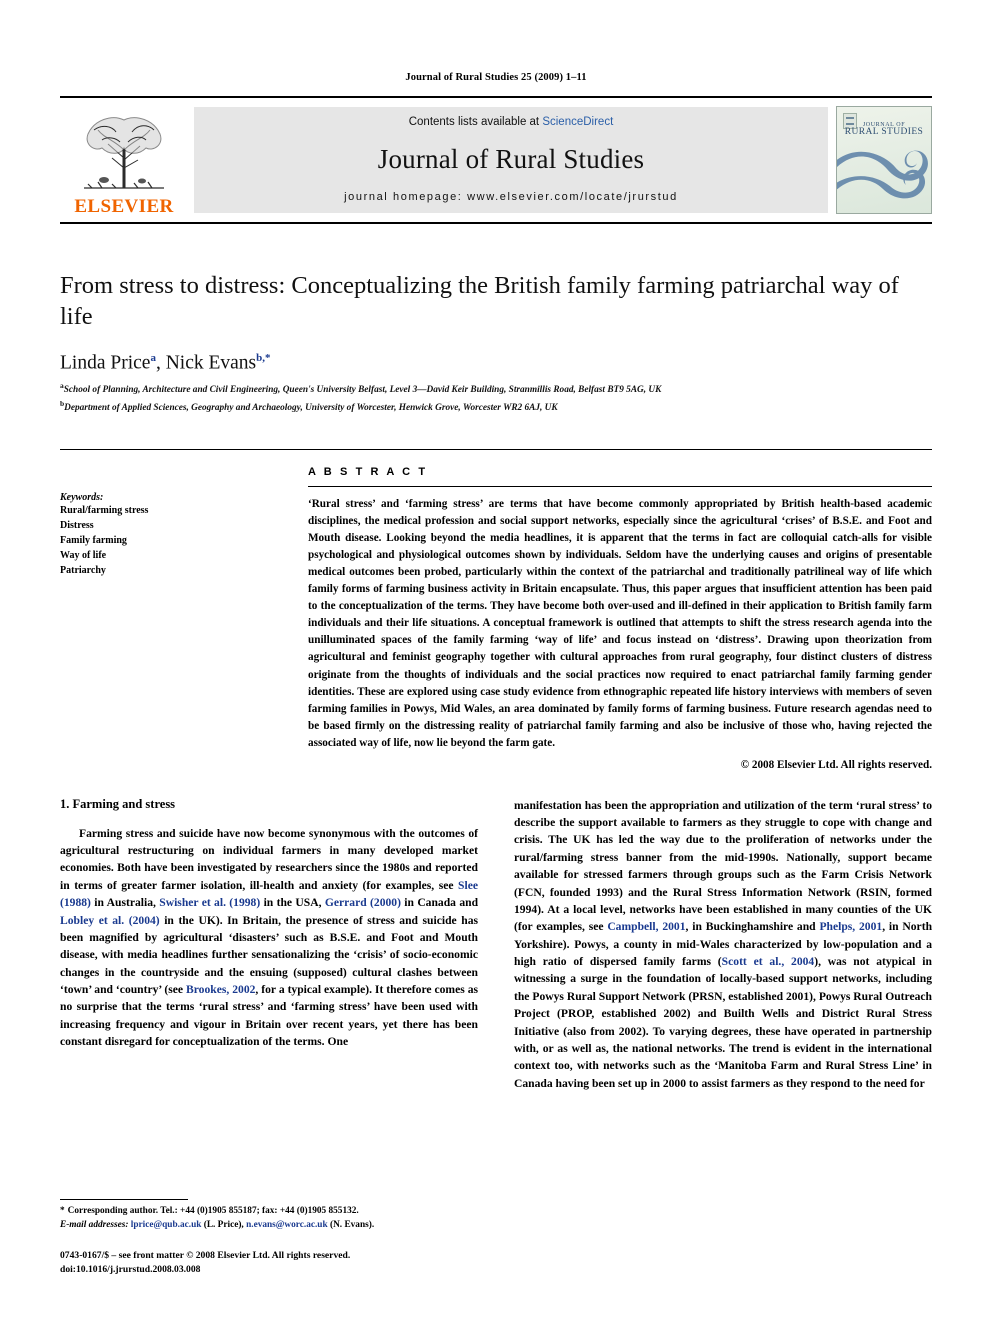 The width and height of the screenshot is (992, 1323). I want to click on contents-prefix: Contents lists available at, so click(474, 122).